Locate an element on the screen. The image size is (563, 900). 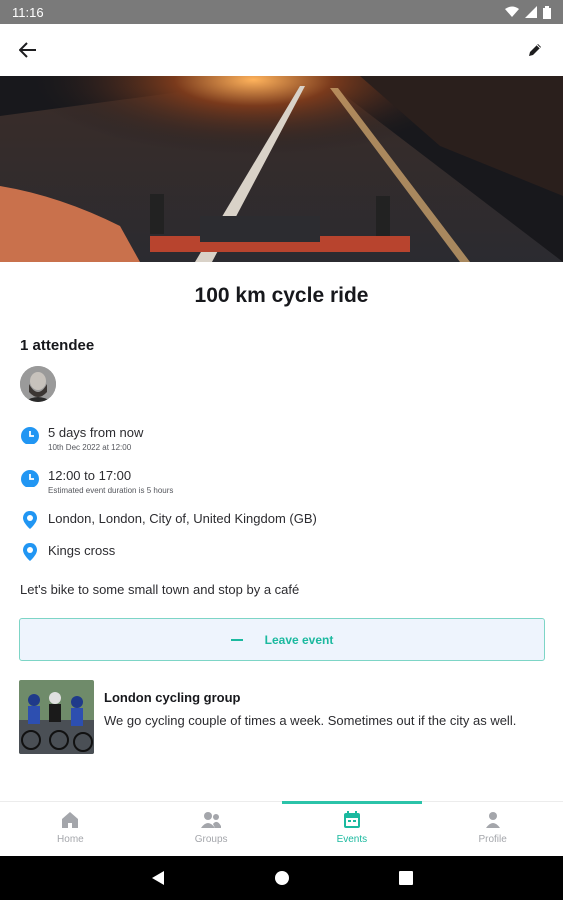
back-button is located at coordinates (28, 50).